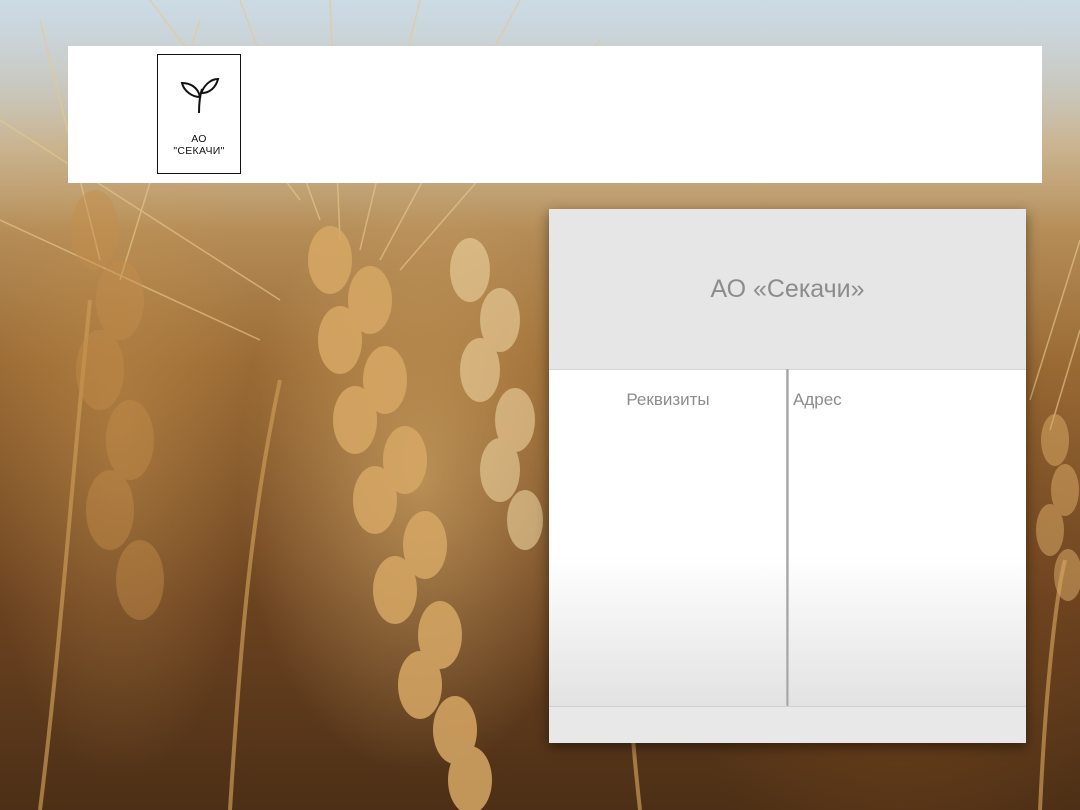 The height and width of the screenshot is (810, 1080). I want to click on card-footer, so click(787, 724).